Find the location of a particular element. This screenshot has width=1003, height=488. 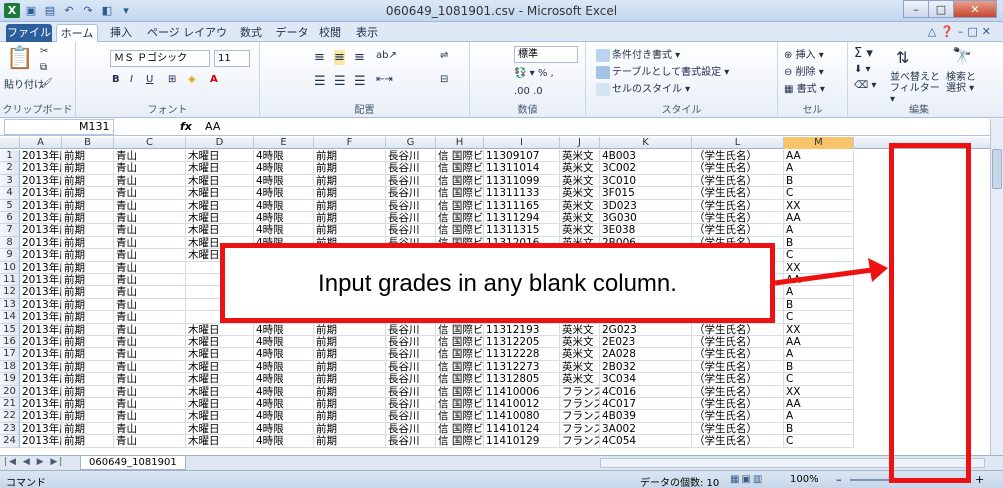

cell-i: 11311014 is located at coordinates (522, 168).